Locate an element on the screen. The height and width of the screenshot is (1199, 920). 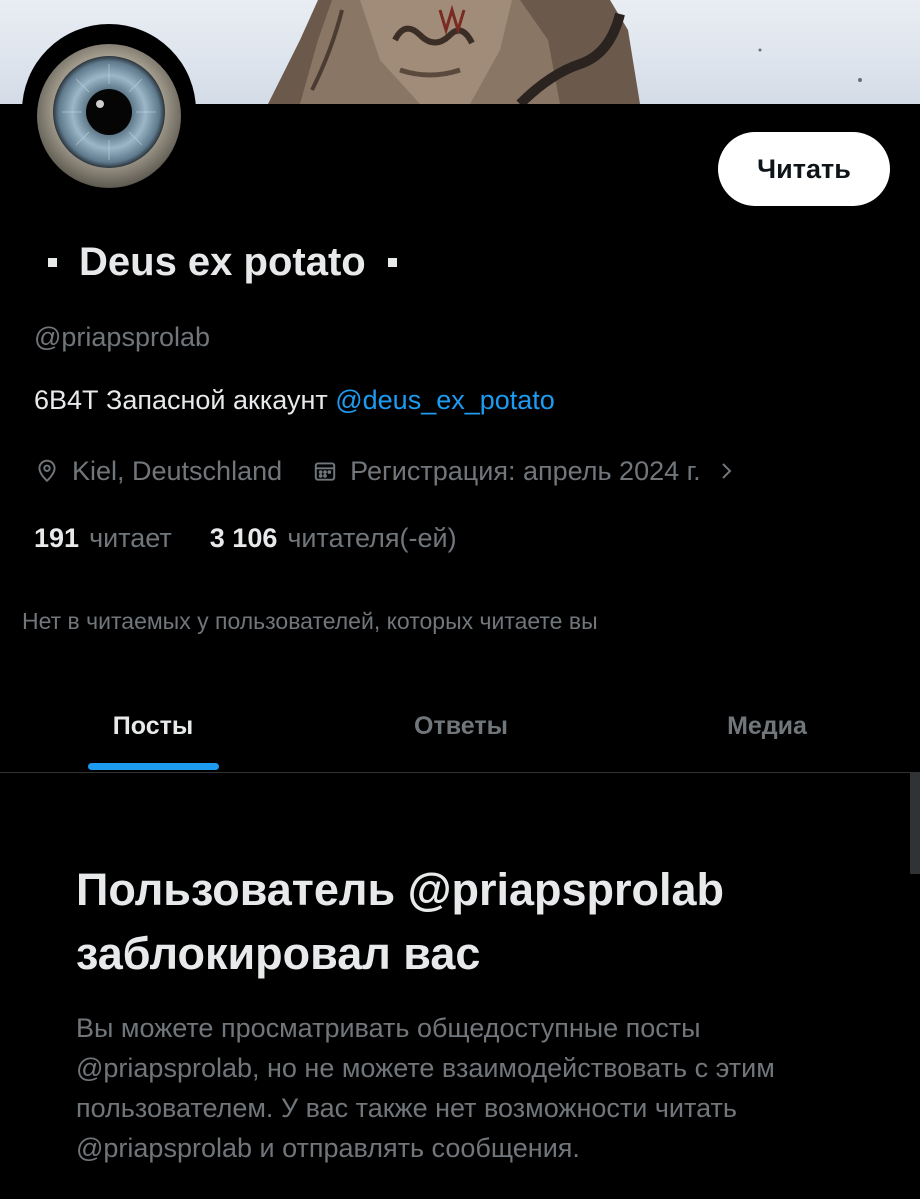
tab-media: Медиа is located at coordinates (767, 726).